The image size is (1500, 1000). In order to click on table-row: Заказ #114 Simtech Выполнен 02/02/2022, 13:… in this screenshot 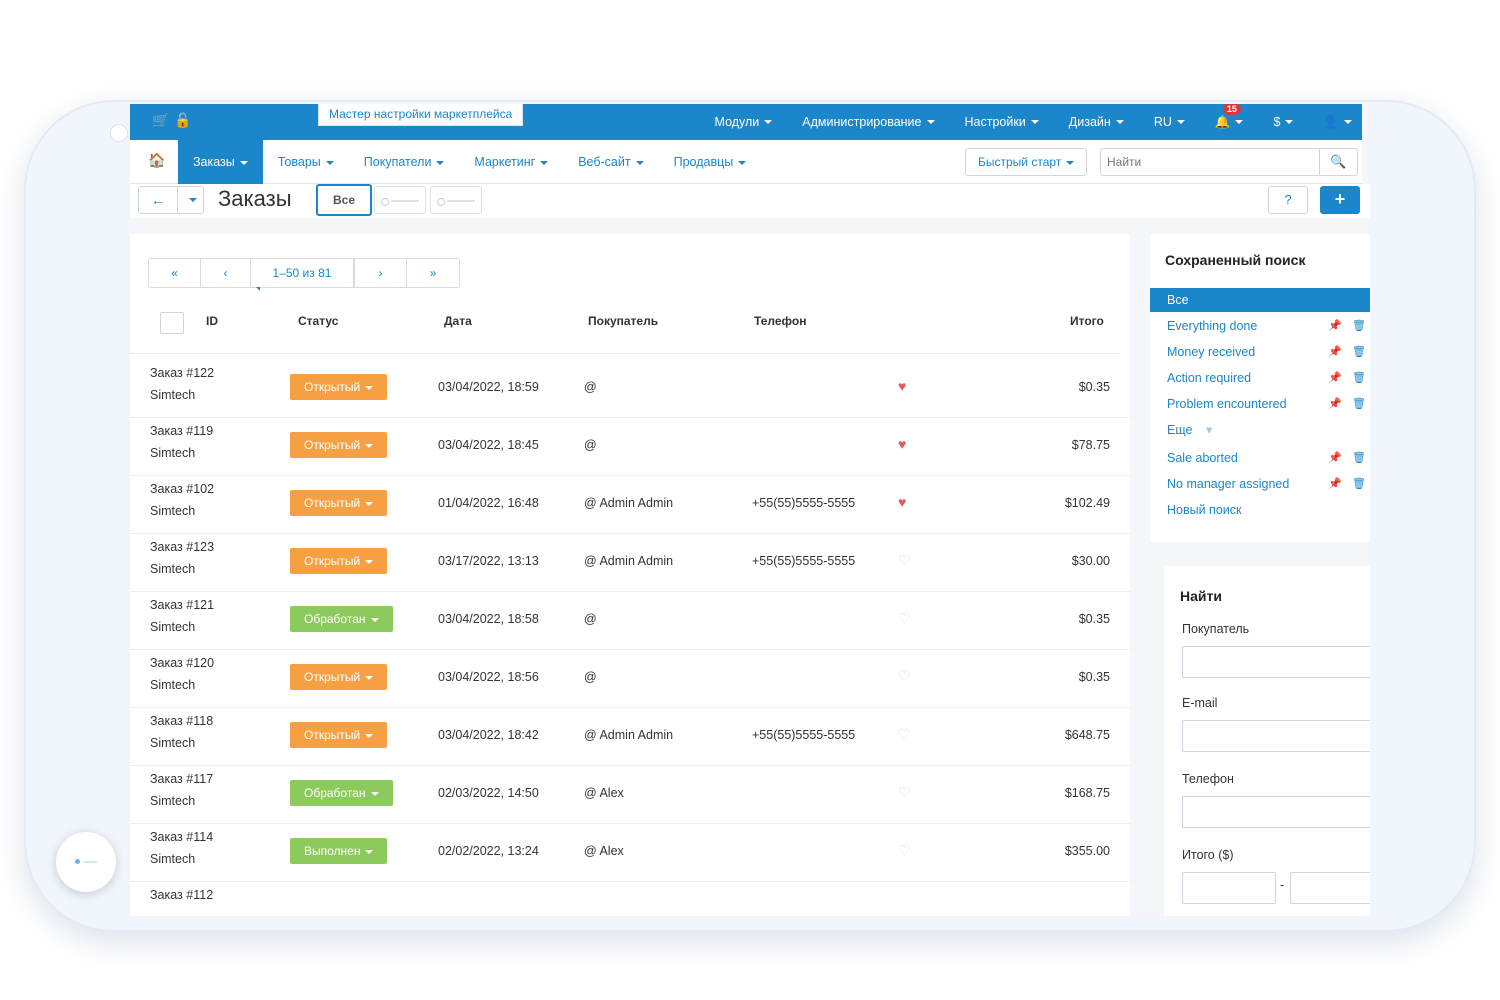, I will do `click(630, 853)`.